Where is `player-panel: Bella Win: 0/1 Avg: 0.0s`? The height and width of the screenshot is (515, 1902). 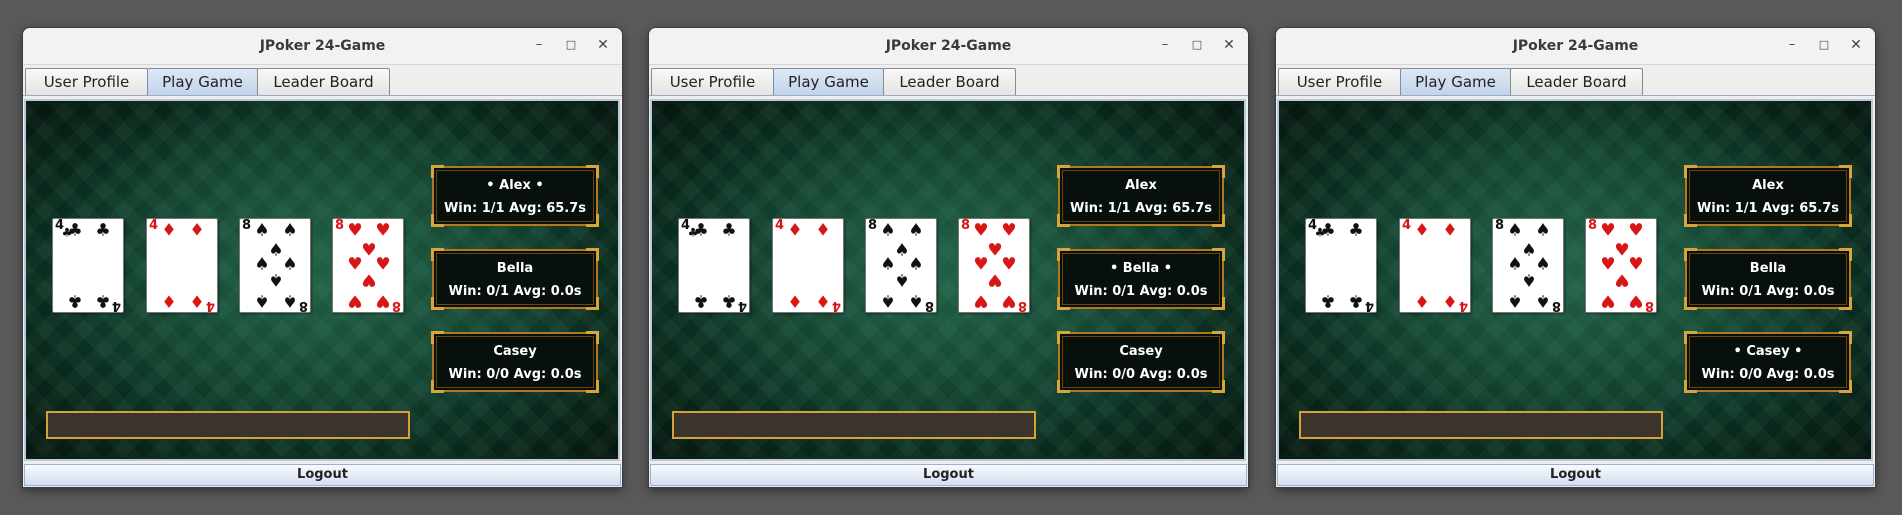 player-panel: Bella Win: 0/1 Avg: 0.0s is located at coordinates (515, 279).